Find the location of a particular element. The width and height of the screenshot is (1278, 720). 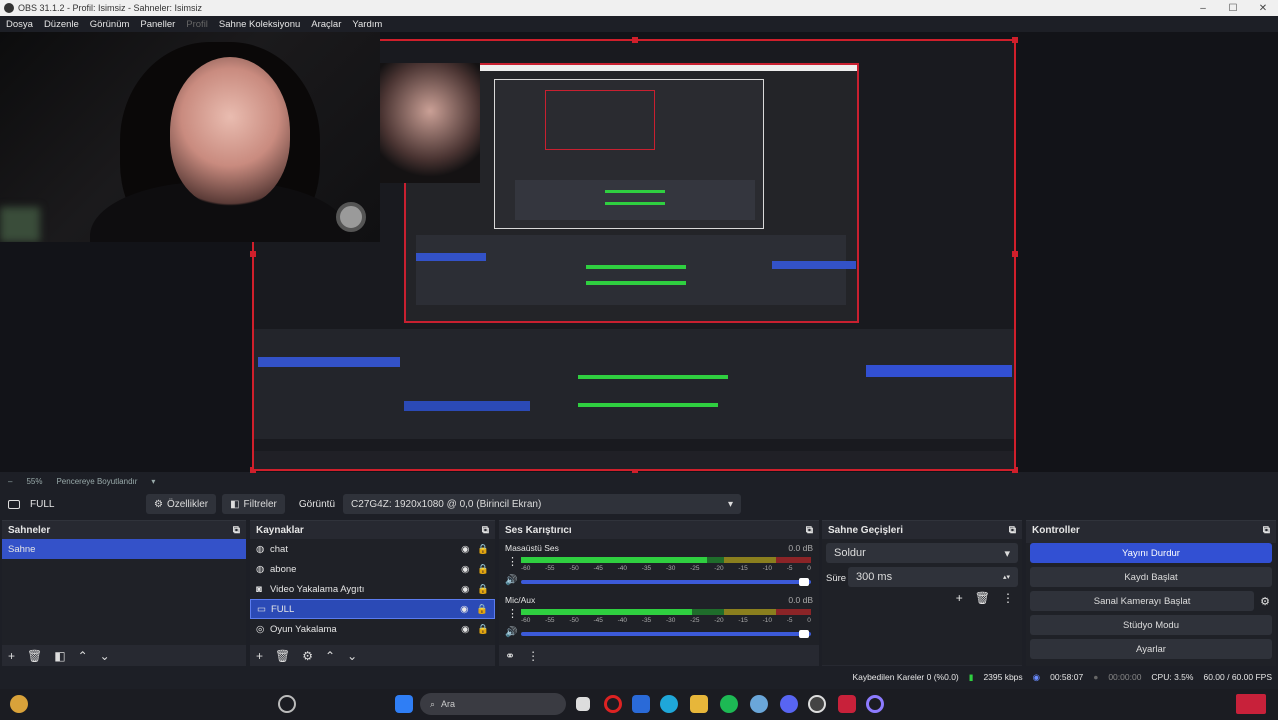

discord-icon is located at coordinates (789, 704).